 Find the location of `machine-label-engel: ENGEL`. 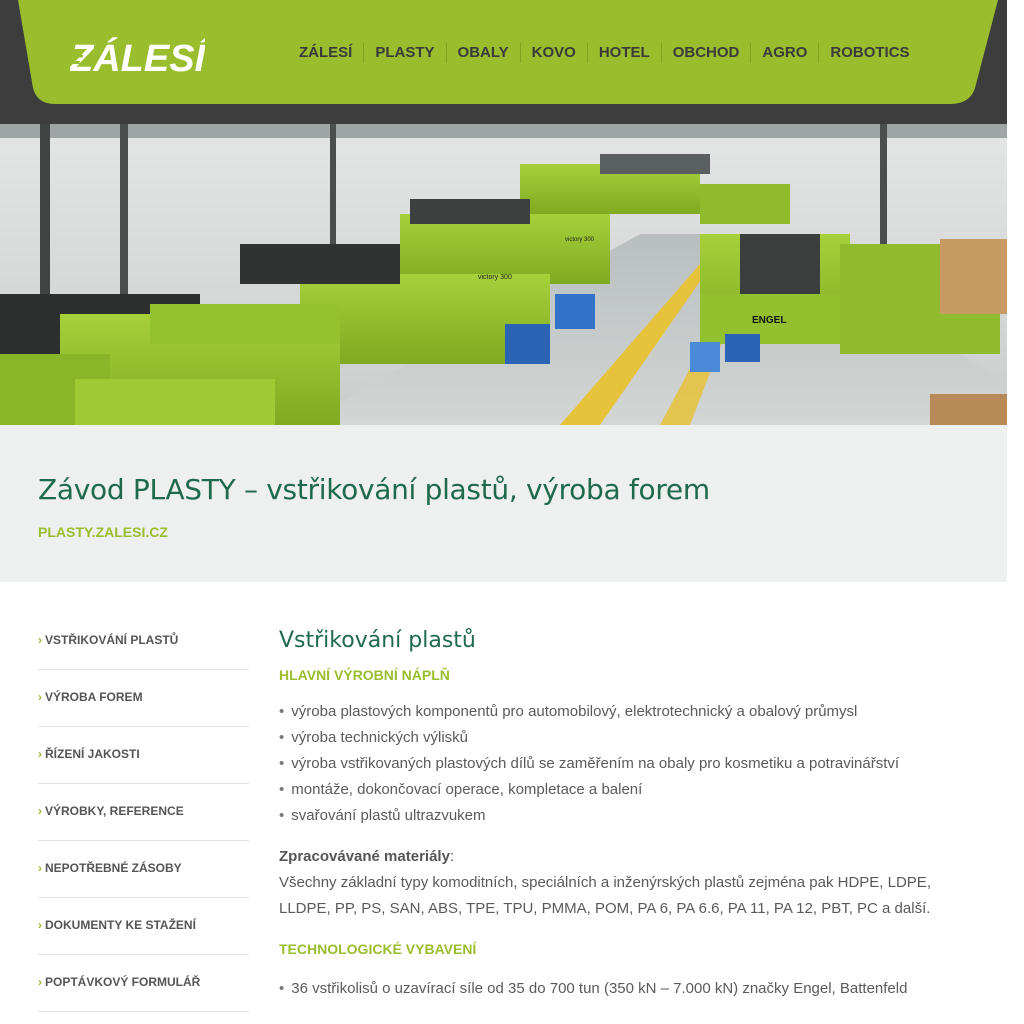

machine-label-engel: ENGEL is located at coordinates (769, 320).